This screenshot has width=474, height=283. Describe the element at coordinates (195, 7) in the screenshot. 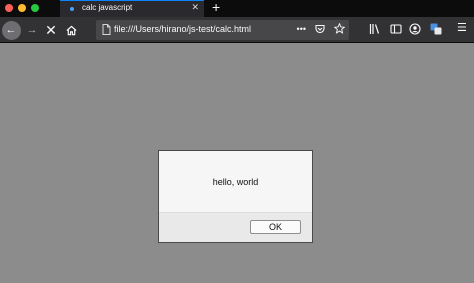

I see `tab-close-icon: ✕` at that location.